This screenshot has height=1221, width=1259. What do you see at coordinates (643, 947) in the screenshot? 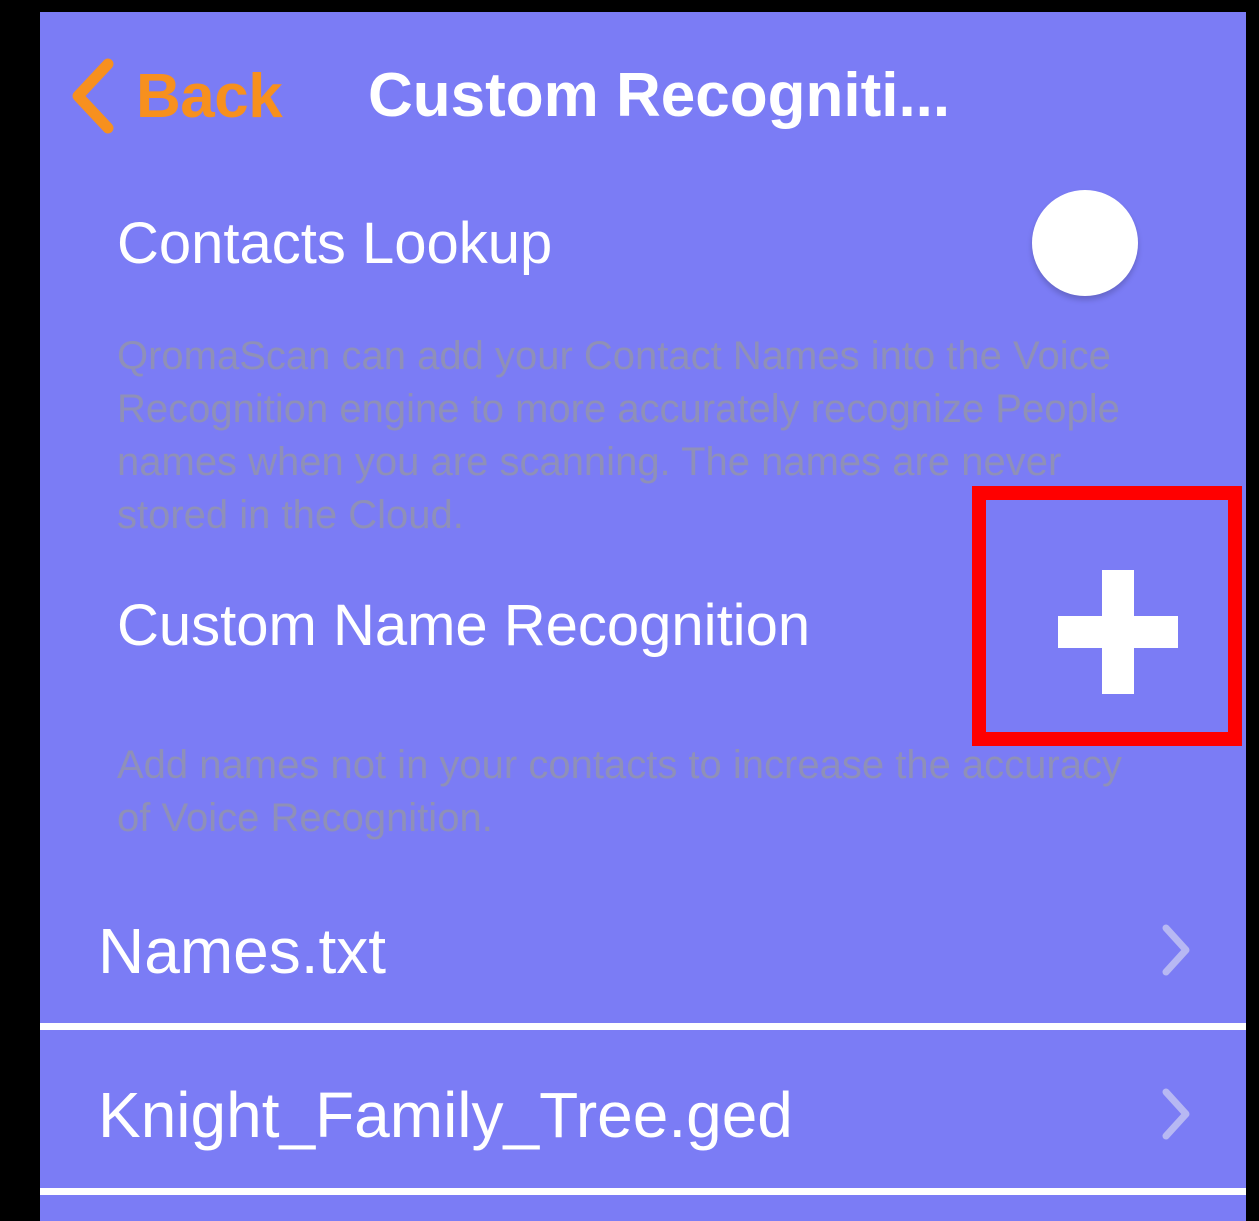
I see `file-row-names-txt: Names.txt` at bounding box center [643, 947].